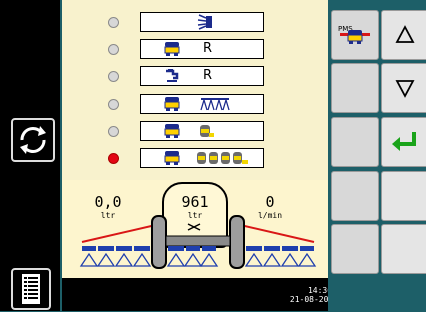  What do you see at coordinates (403, 249) in the screenshot?
I see `softkey-5-right` at bounding box center [403, 249].